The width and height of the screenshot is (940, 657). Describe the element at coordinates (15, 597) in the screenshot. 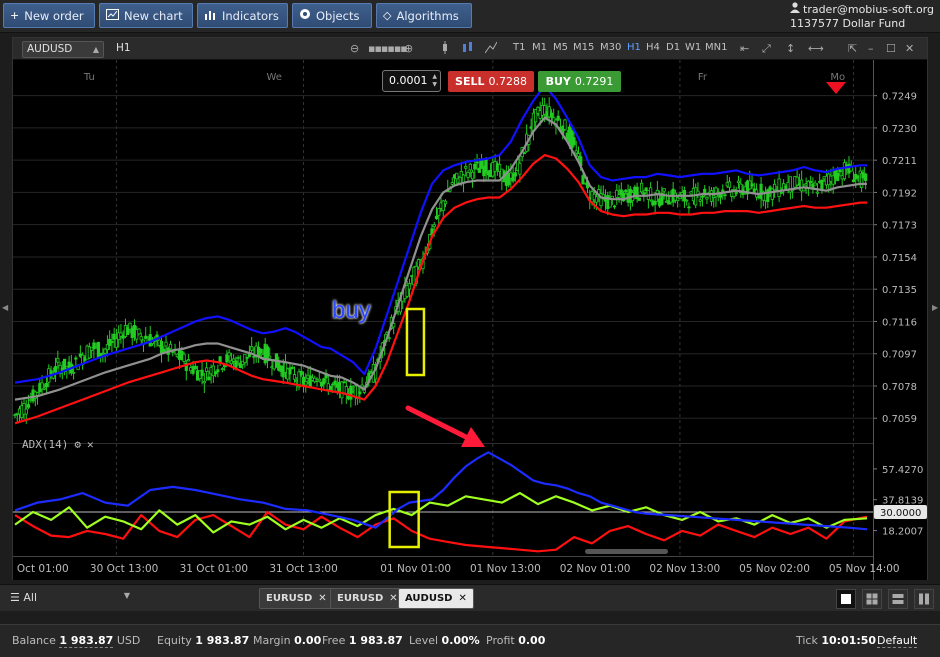

I see `menu-icon: ☰` at that location.